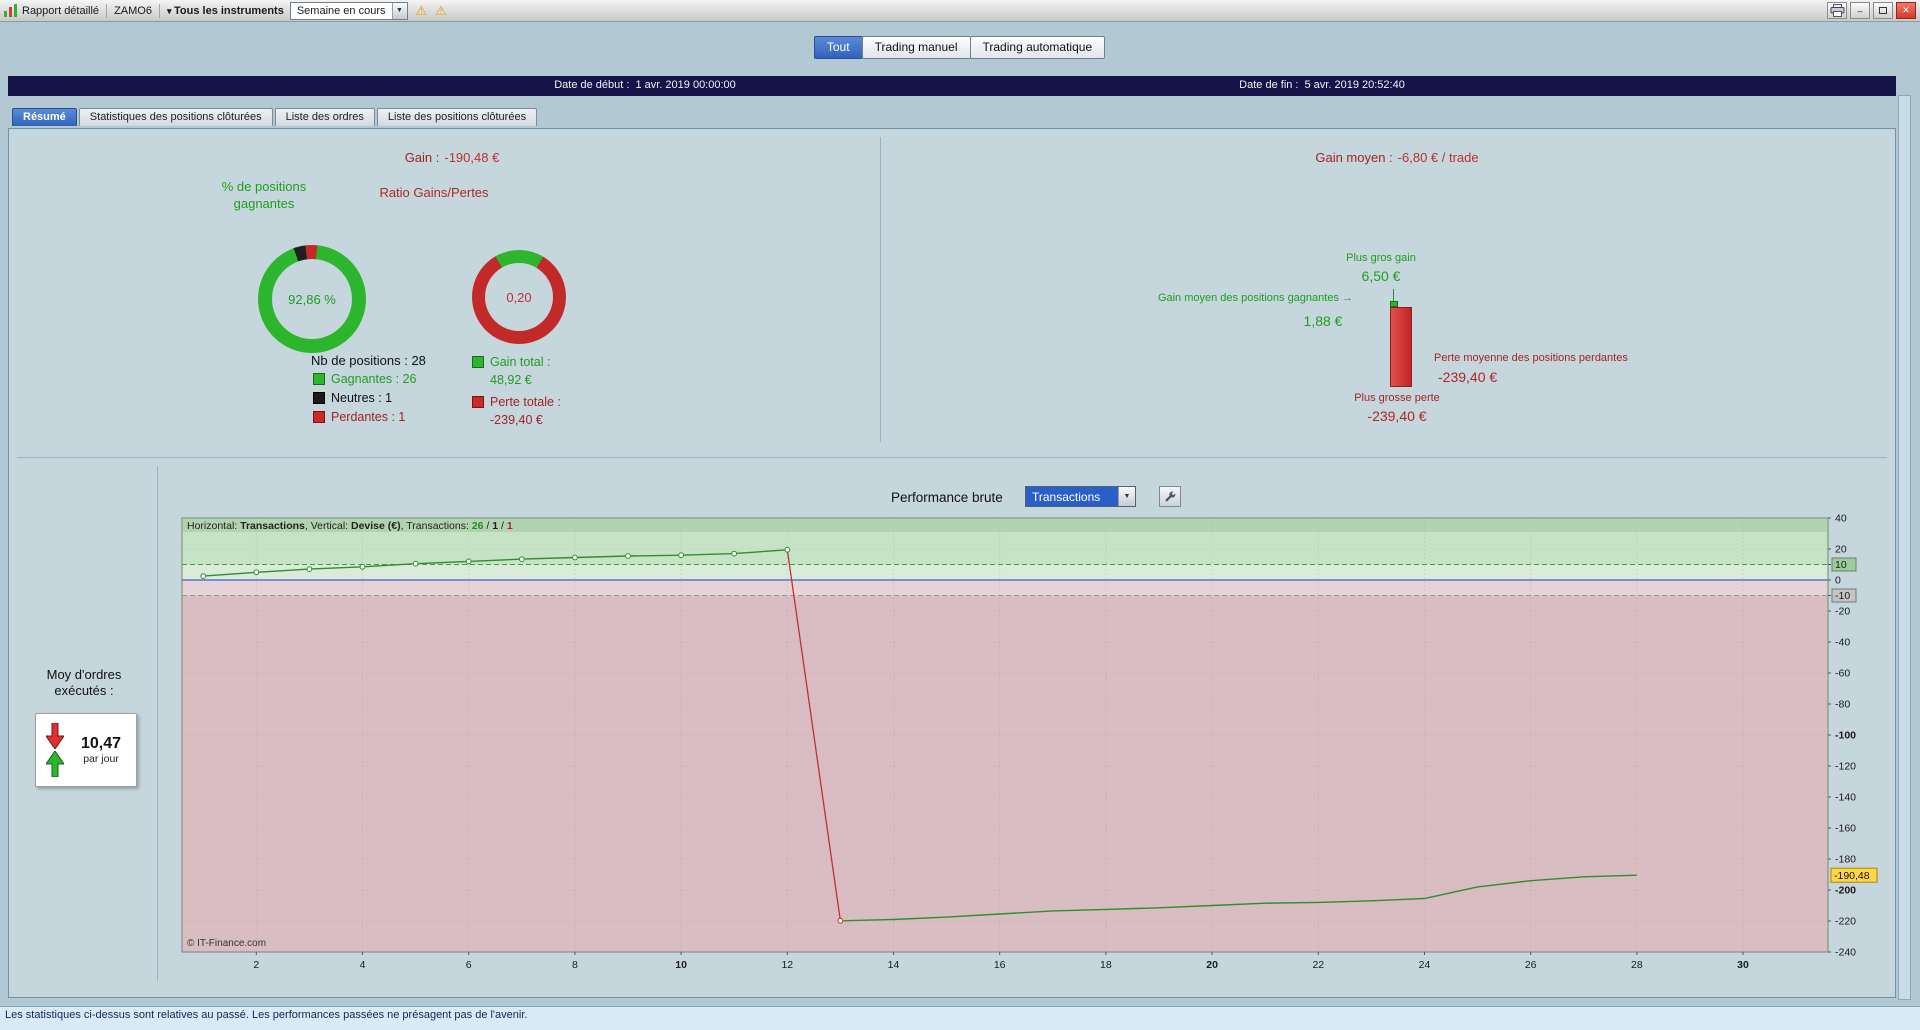 Image resolution: width=1920 pixels, height=1030 pixels. I want to click on view-tabs: Tout Trading manuel Trading automatique, so click(960, 47).